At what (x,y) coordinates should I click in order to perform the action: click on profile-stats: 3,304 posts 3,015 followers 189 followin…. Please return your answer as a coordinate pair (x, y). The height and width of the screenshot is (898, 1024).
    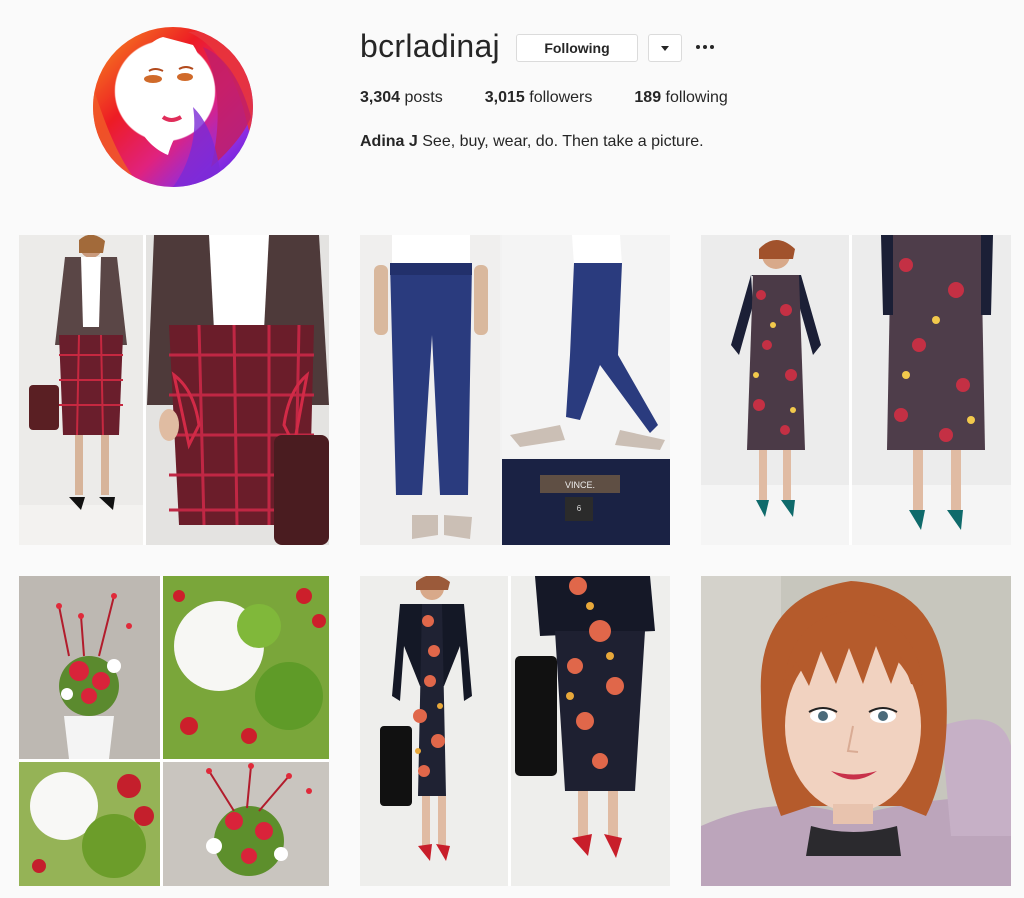
    Looking at the image, I should click on (565, 98).